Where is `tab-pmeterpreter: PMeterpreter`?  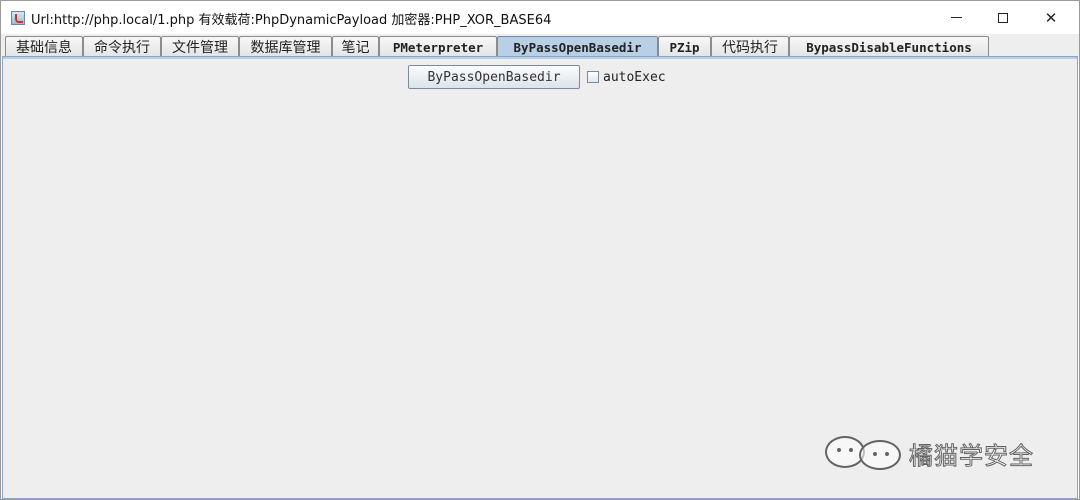
tab-pmeterpreter: PMeterpreter is located at coordinates (438, 46).